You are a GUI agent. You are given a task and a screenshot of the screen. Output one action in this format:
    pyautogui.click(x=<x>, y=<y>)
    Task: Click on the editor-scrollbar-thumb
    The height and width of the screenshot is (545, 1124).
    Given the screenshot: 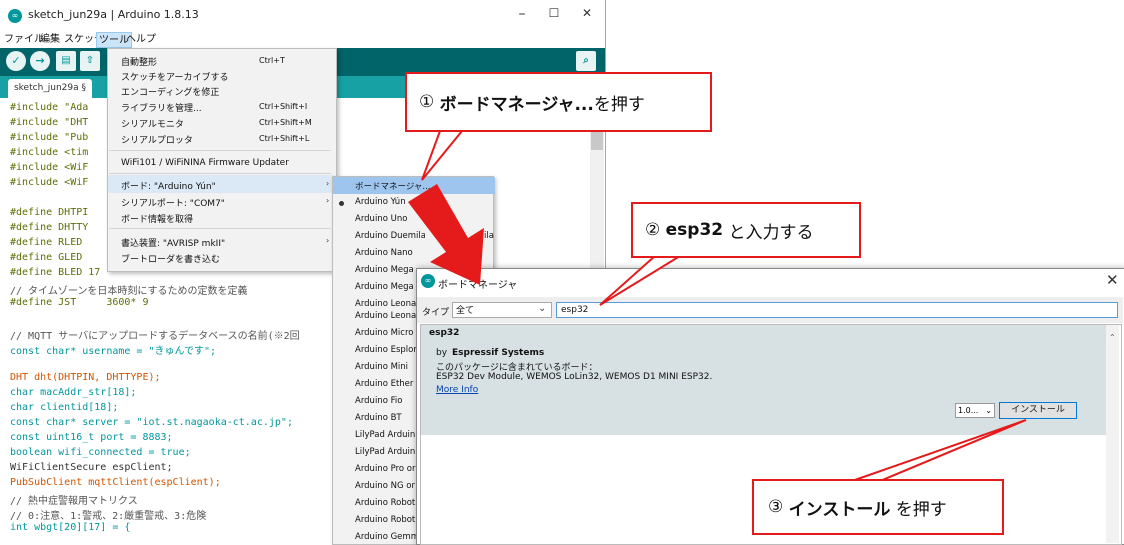 What is the action you would take?
    pyautogui.click(x=597, y=140)
    